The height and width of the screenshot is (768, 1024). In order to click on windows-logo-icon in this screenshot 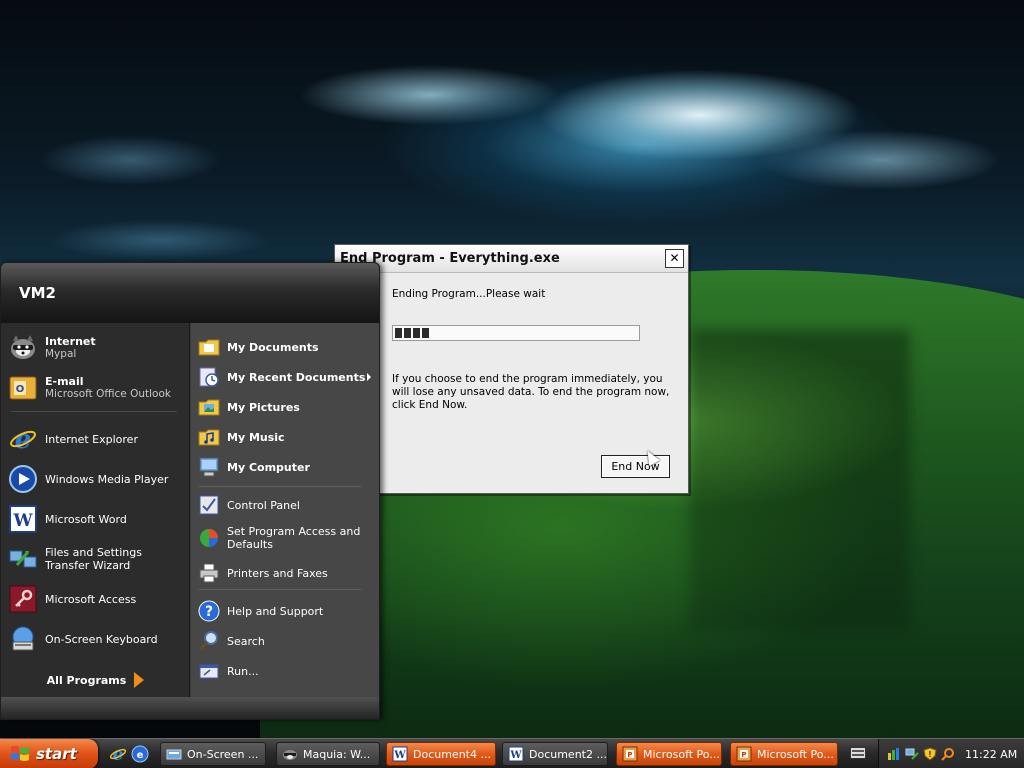, I will do `click(20, 753)`.